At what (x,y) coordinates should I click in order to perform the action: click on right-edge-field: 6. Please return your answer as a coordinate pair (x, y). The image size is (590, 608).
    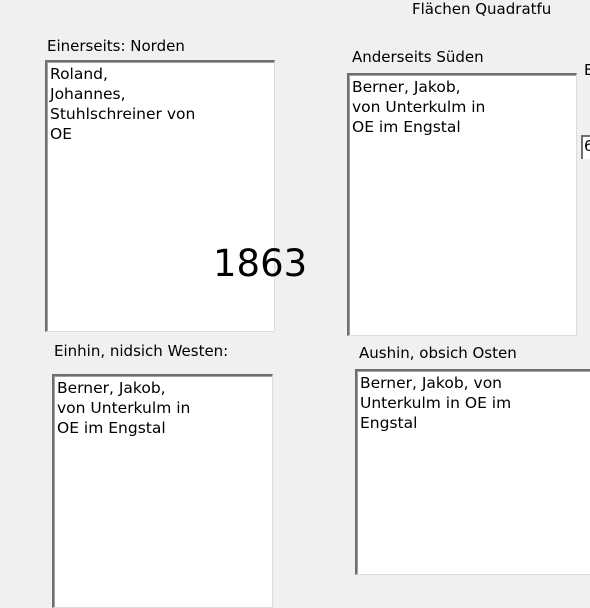
    Looking at the image, I should click on (585, 147).